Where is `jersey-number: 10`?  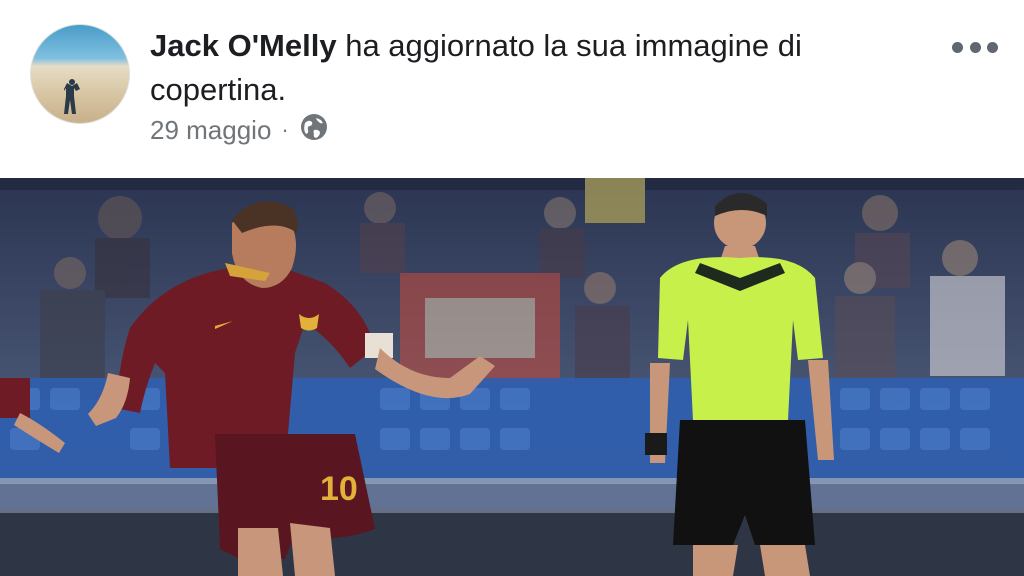 jersey-number: 10 is located at coordinates (339, 489).